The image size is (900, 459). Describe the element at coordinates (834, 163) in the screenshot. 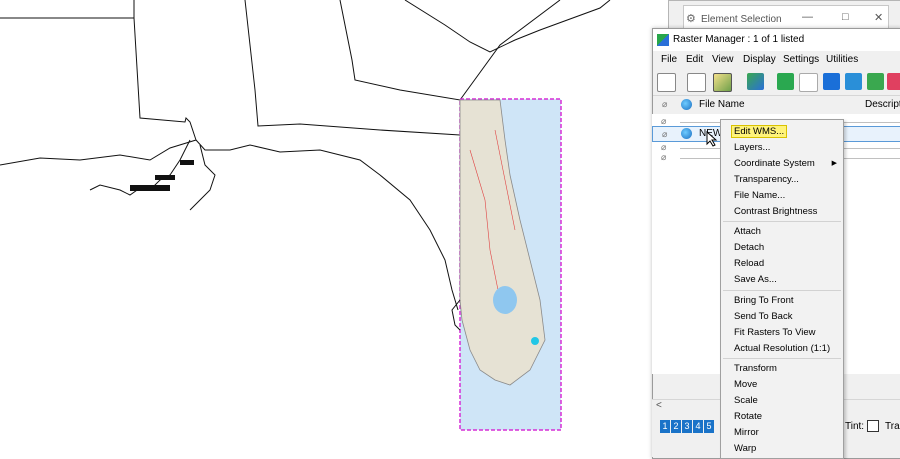

I see `submenu-arrow-icon: ▶` at that location.